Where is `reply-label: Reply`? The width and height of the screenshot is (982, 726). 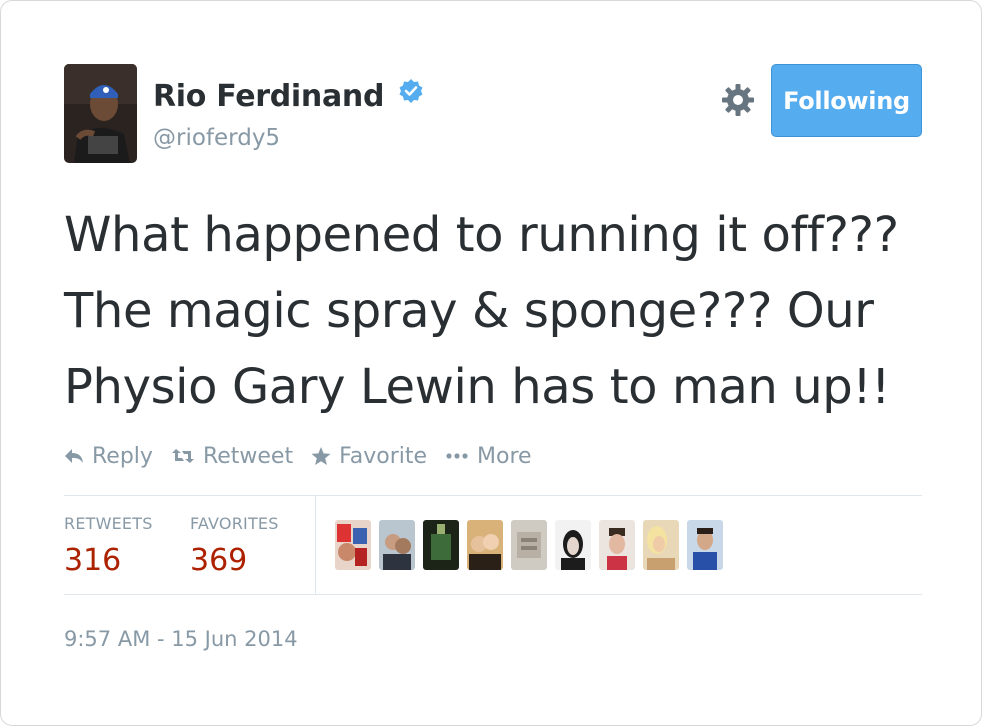
reply-label: Reply is located at coordinates (122, 456).